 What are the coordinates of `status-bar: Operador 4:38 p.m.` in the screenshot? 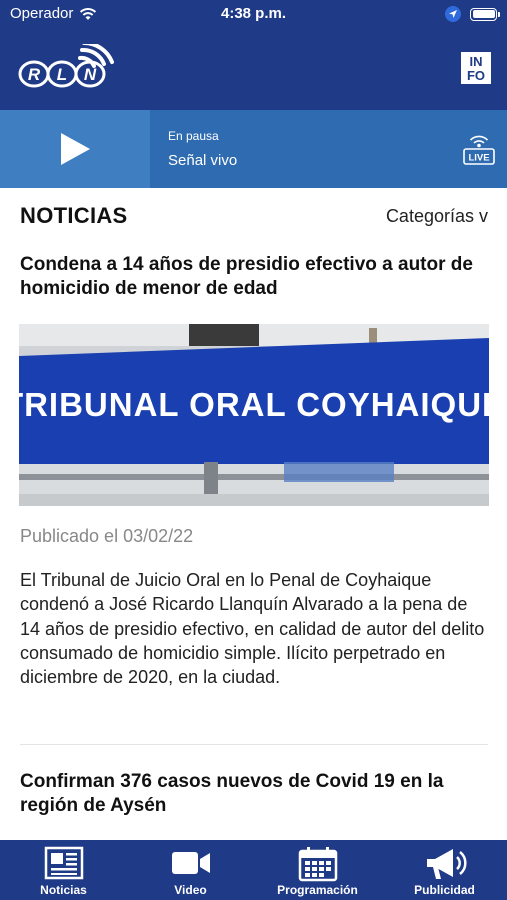 It's located at (253, 14).